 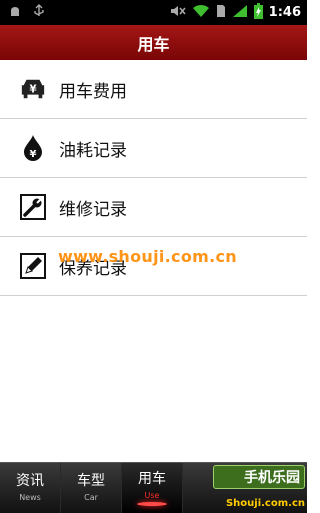 I want to click on pencil-icon, so click(x=33, y=266).